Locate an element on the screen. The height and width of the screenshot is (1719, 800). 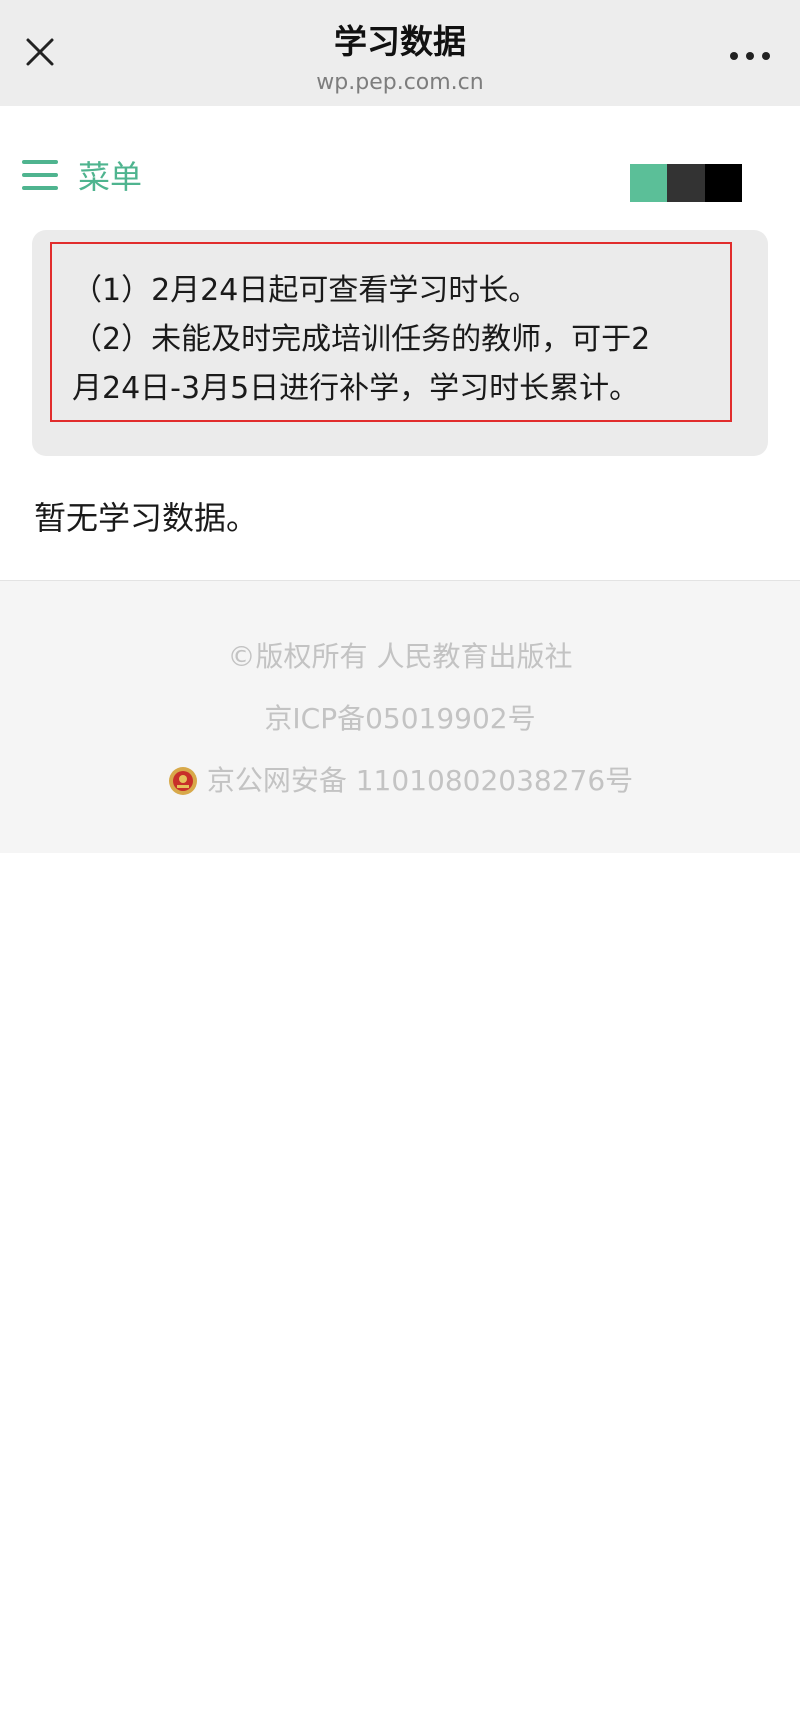
more-button is located at coordinates (750, 56).